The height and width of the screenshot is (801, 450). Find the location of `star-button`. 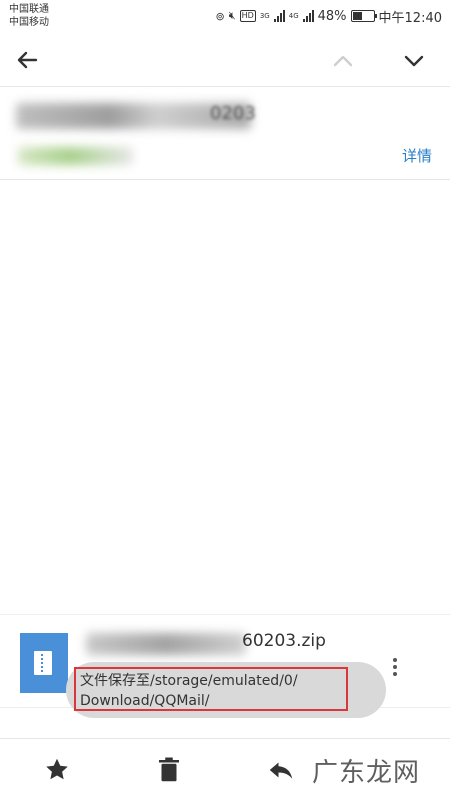

star-button is located at coordinates (57, 770).